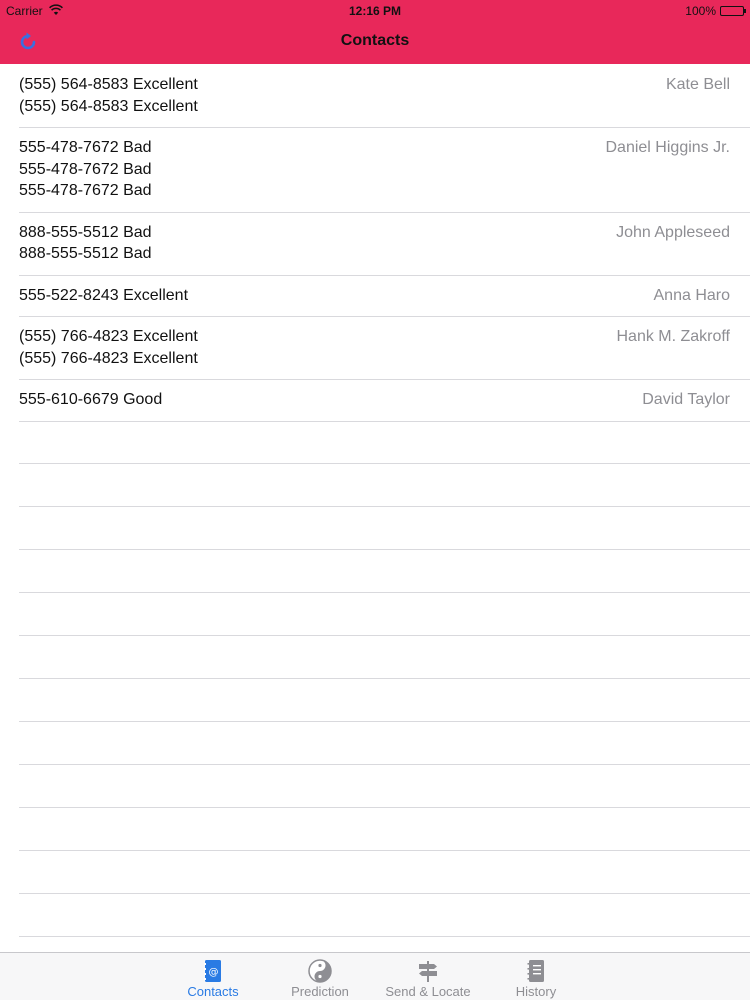 This screenshot has width=750, height=1000. What do you see at coordinates (733, 11) in the screenshot?
I see `battery-icon` at bounding box center [733, 11].